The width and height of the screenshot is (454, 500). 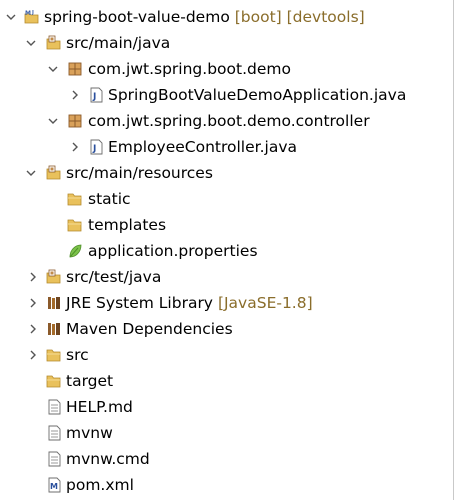 I want to click on templates-label: templates, so click(x=127, y=225).